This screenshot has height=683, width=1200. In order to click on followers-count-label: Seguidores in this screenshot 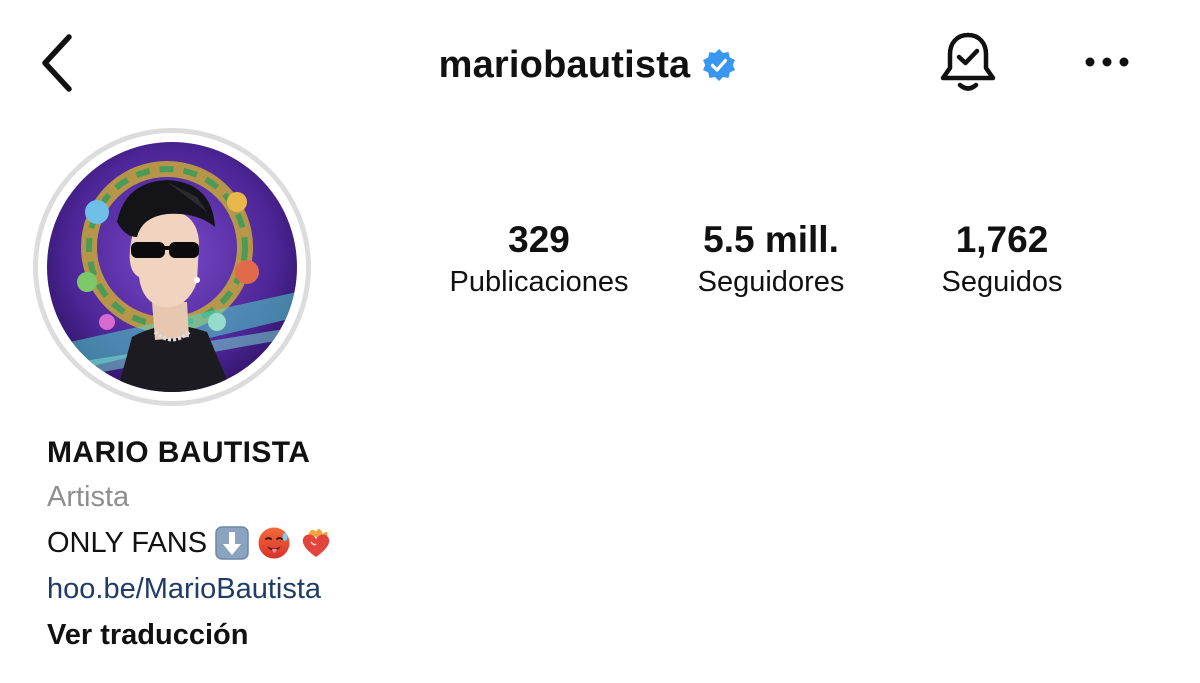, I will do `click(771, 282)`.